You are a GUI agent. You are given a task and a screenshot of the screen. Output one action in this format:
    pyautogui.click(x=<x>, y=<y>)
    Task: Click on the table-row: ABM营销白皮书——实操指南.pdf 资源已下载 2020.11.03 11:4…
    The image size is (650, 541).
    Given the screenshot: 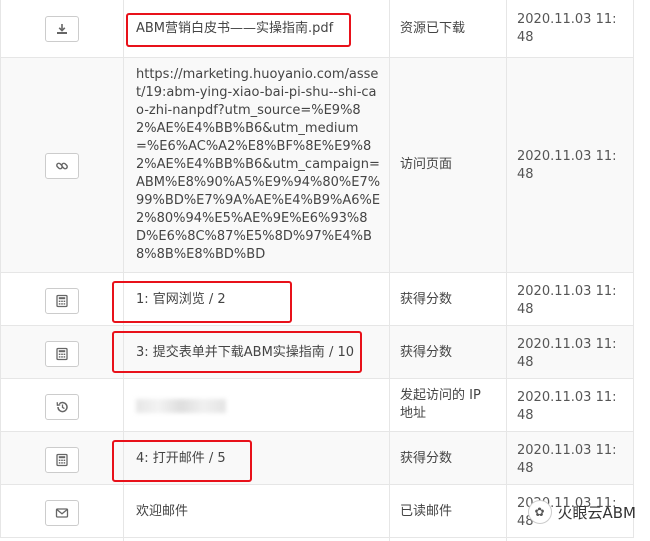 What is the action you would take?
    pyautogui.click(x=317, y=29)
    